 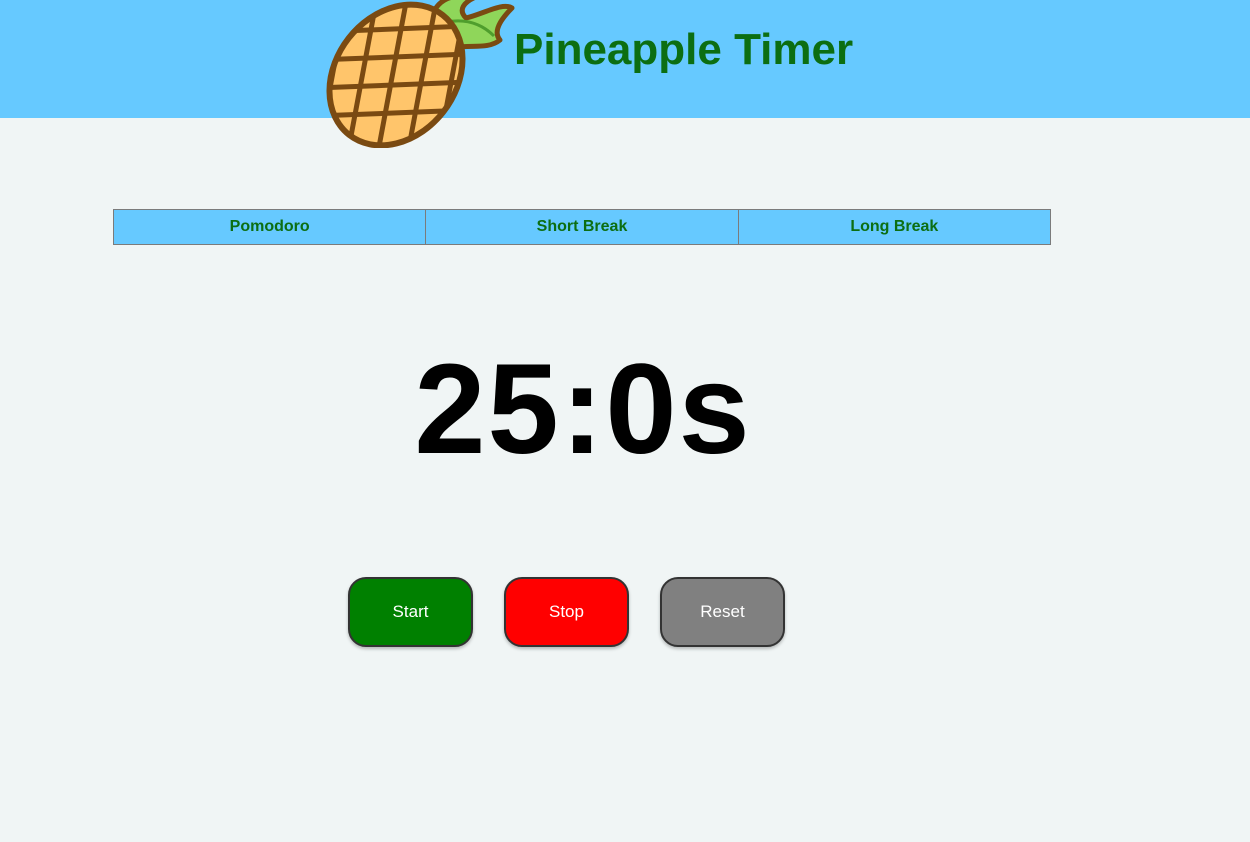 I want to click on pineapple-icon, so click(x=416, y=74).